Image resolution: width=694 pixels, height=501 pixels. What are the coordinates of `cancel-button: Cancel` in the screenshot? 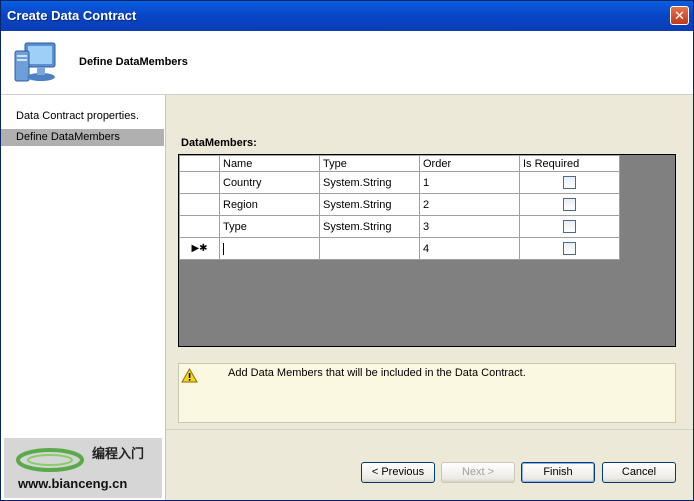 It's located at (639, 472).